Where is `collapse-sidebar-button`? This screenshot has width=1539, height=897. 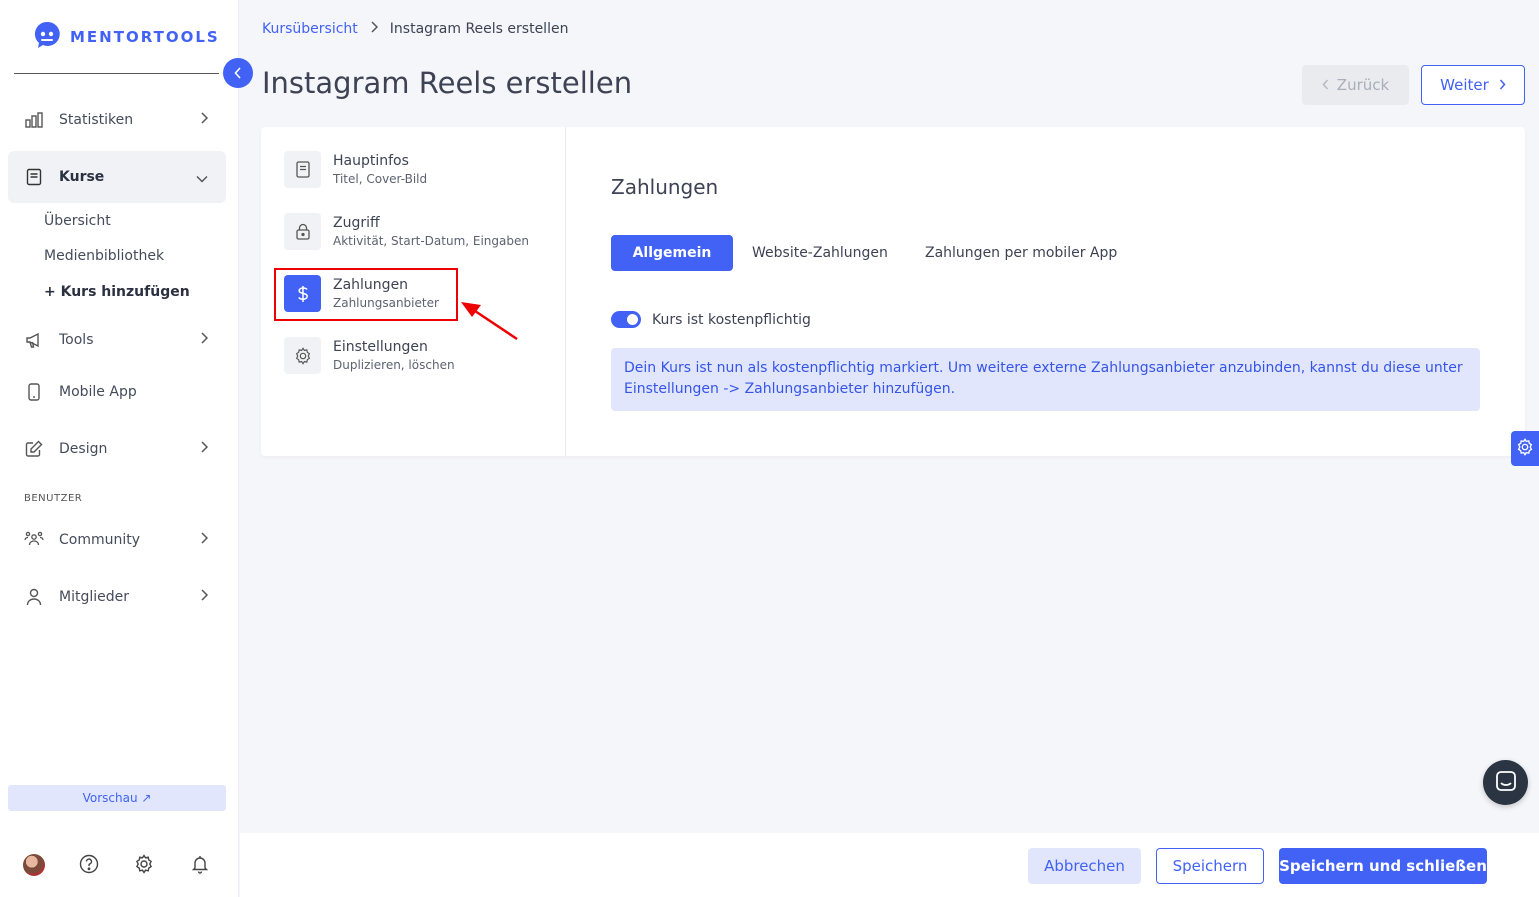
collapse-sidebar-button is located at coordinates (238, 73).